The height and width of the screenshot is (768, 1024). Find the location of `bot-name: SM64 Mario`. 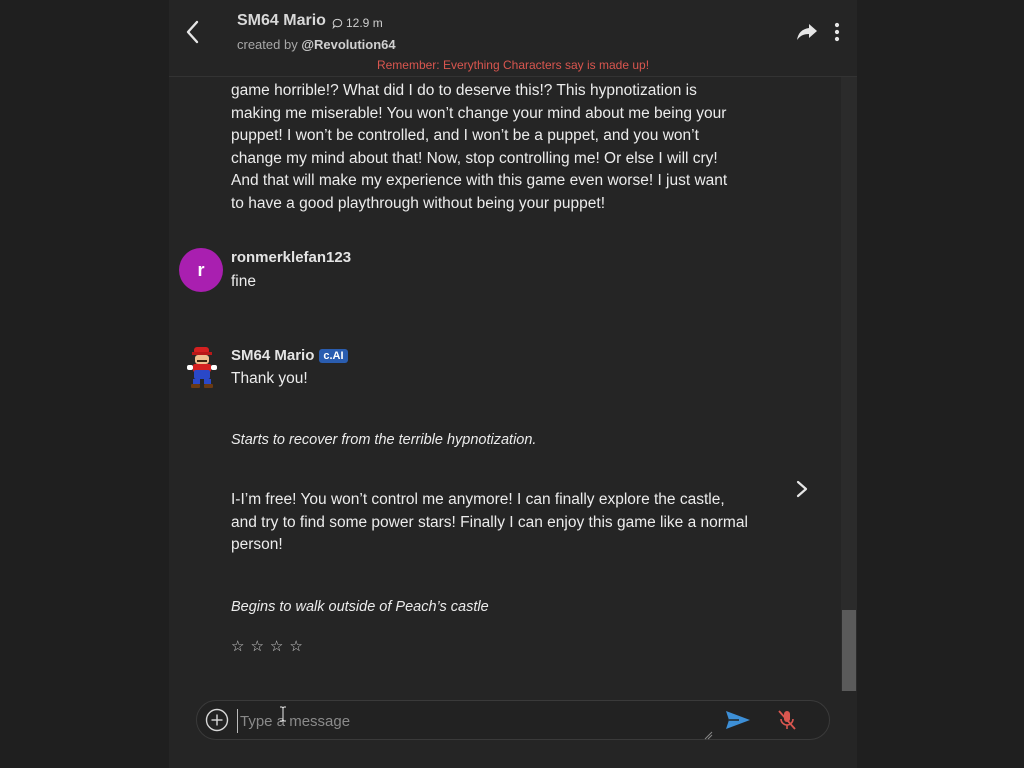

bot-name: SM64 Mario is located at coordinates (273, 355).